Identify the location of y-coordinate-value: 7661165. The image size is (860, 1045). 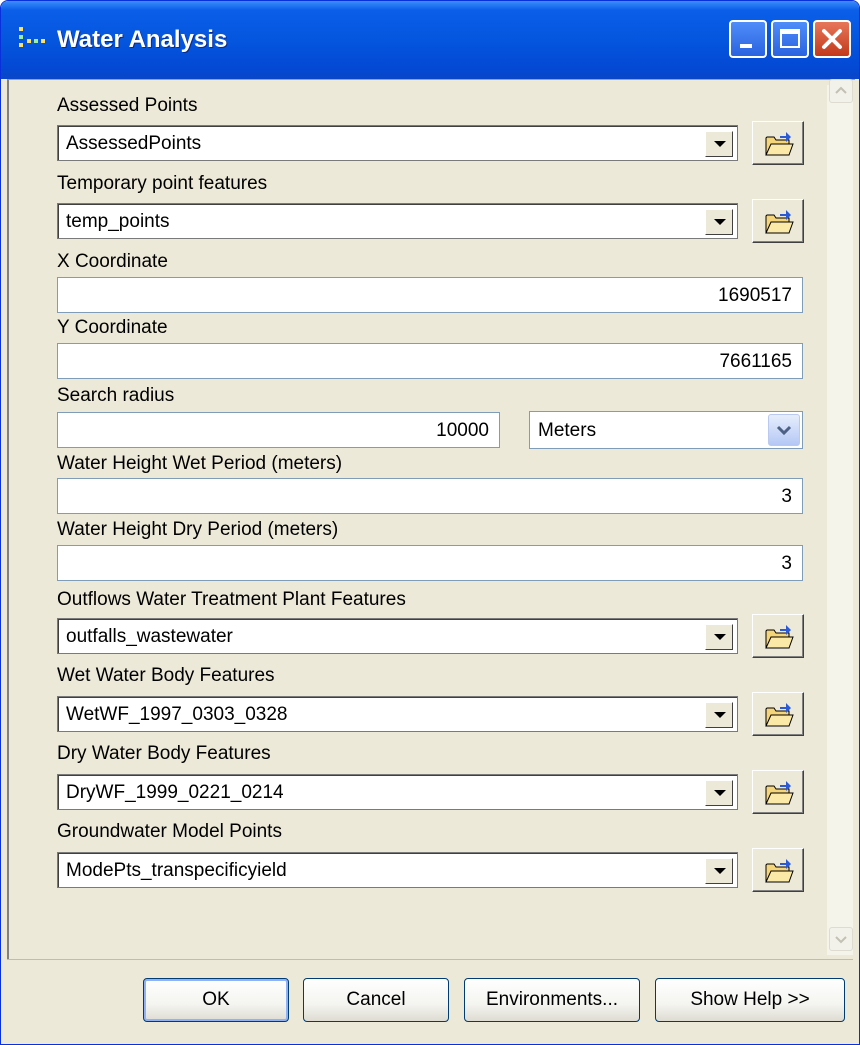
(755, 361).